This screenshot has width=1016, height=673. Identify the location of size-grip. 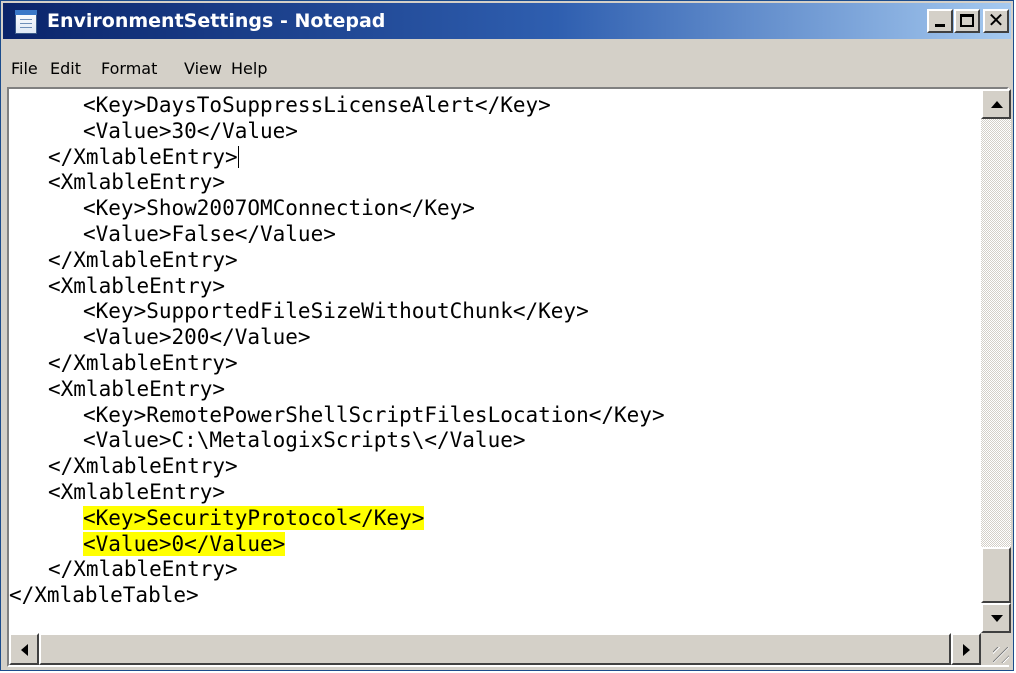
(996, 649).